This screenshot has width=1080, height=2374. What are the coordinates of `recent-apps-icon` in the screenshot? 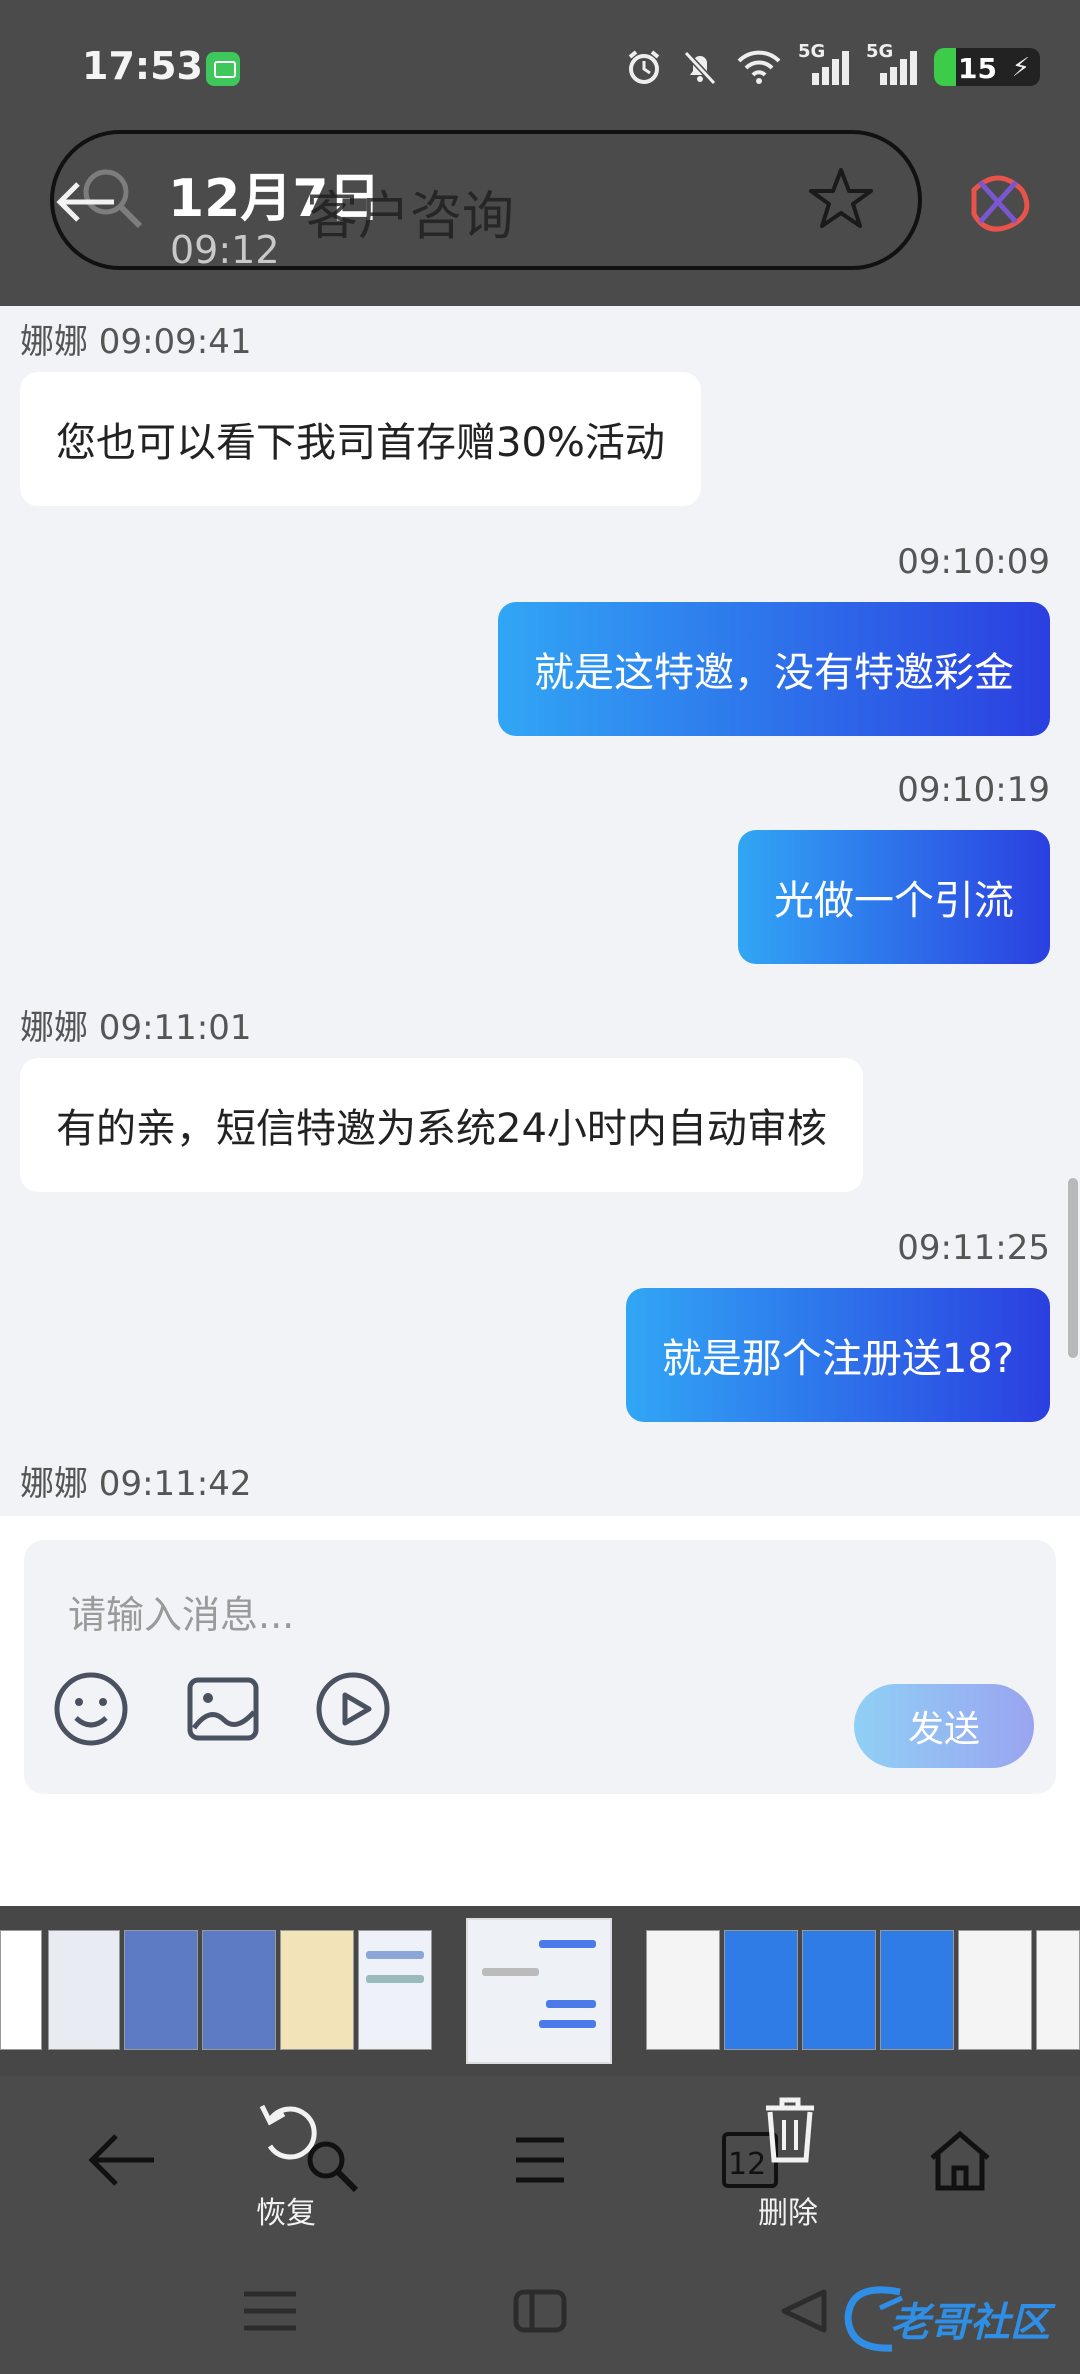 It's located at (270, 2311).